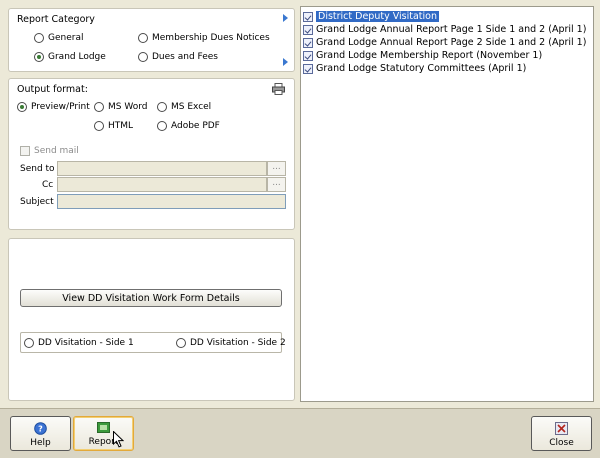 This screenshot has width=600, height=458. I want to click on category-general-radio: General, so click(58, 38).